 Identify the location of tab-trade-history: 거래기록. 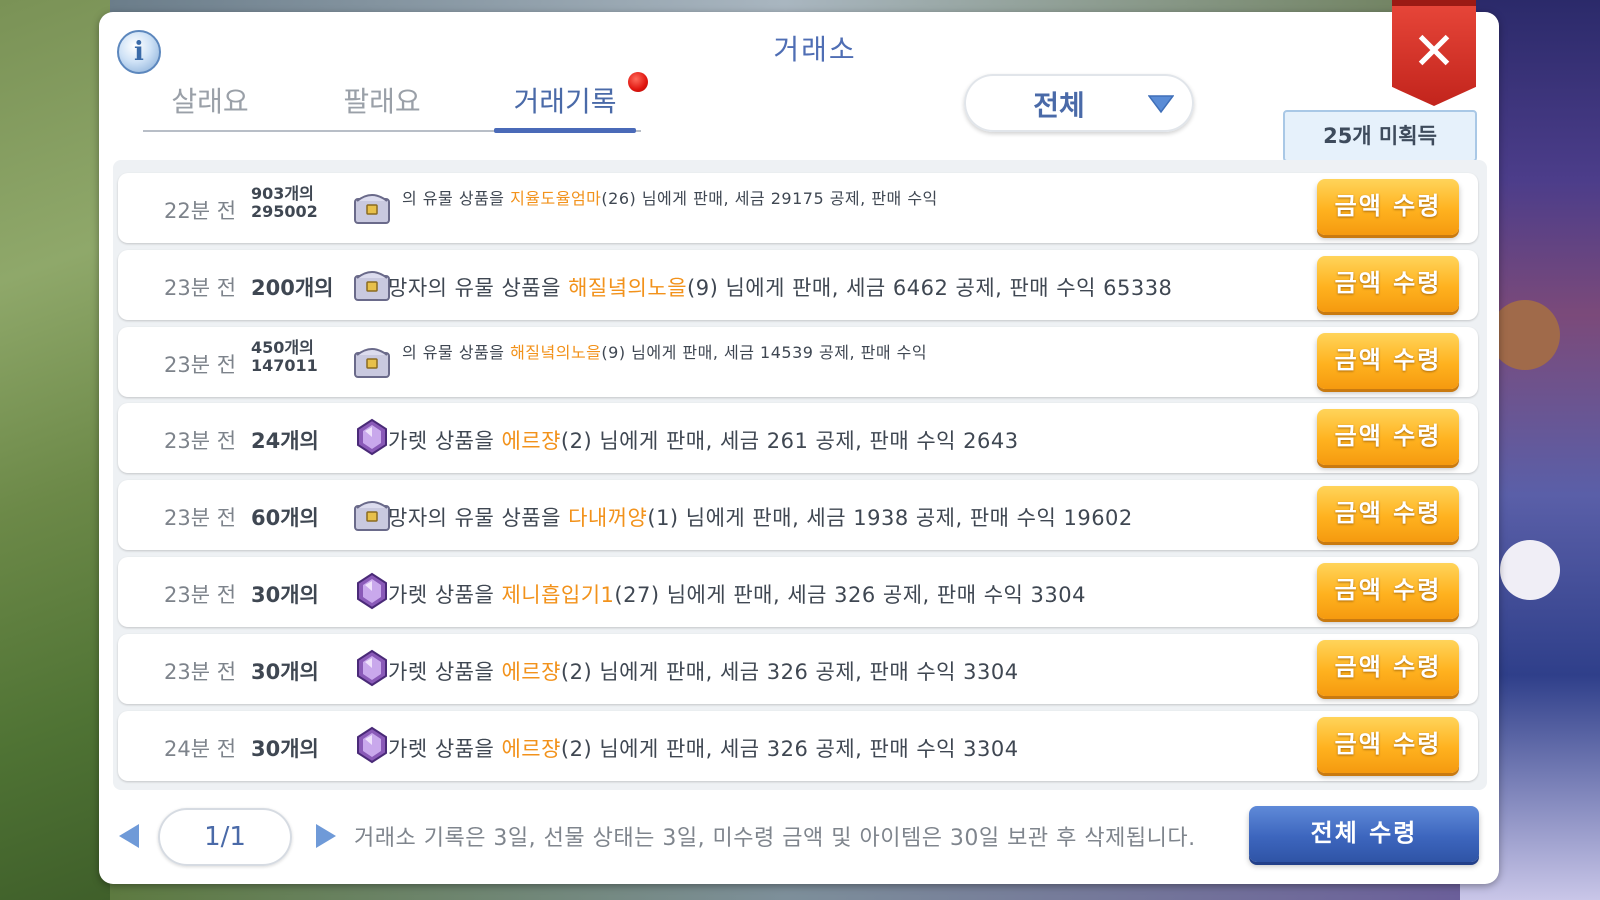
(565, 106).